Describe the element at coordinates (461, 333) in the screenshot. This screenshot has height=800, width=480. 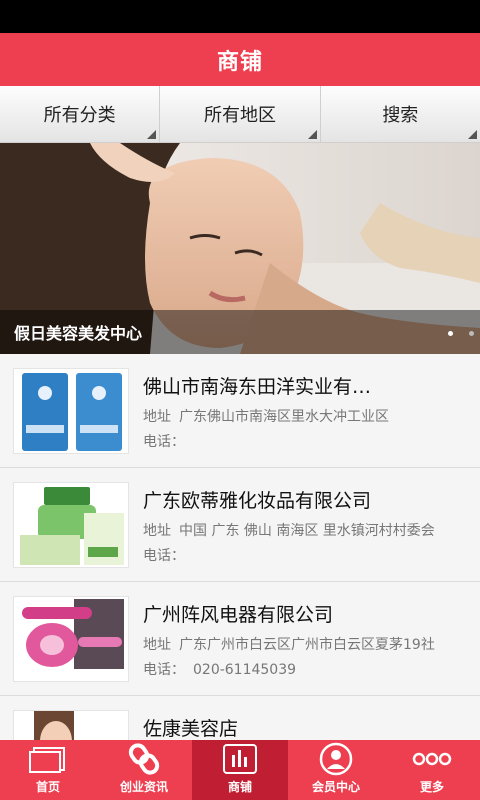
I see `carousel-indicator` at that location.